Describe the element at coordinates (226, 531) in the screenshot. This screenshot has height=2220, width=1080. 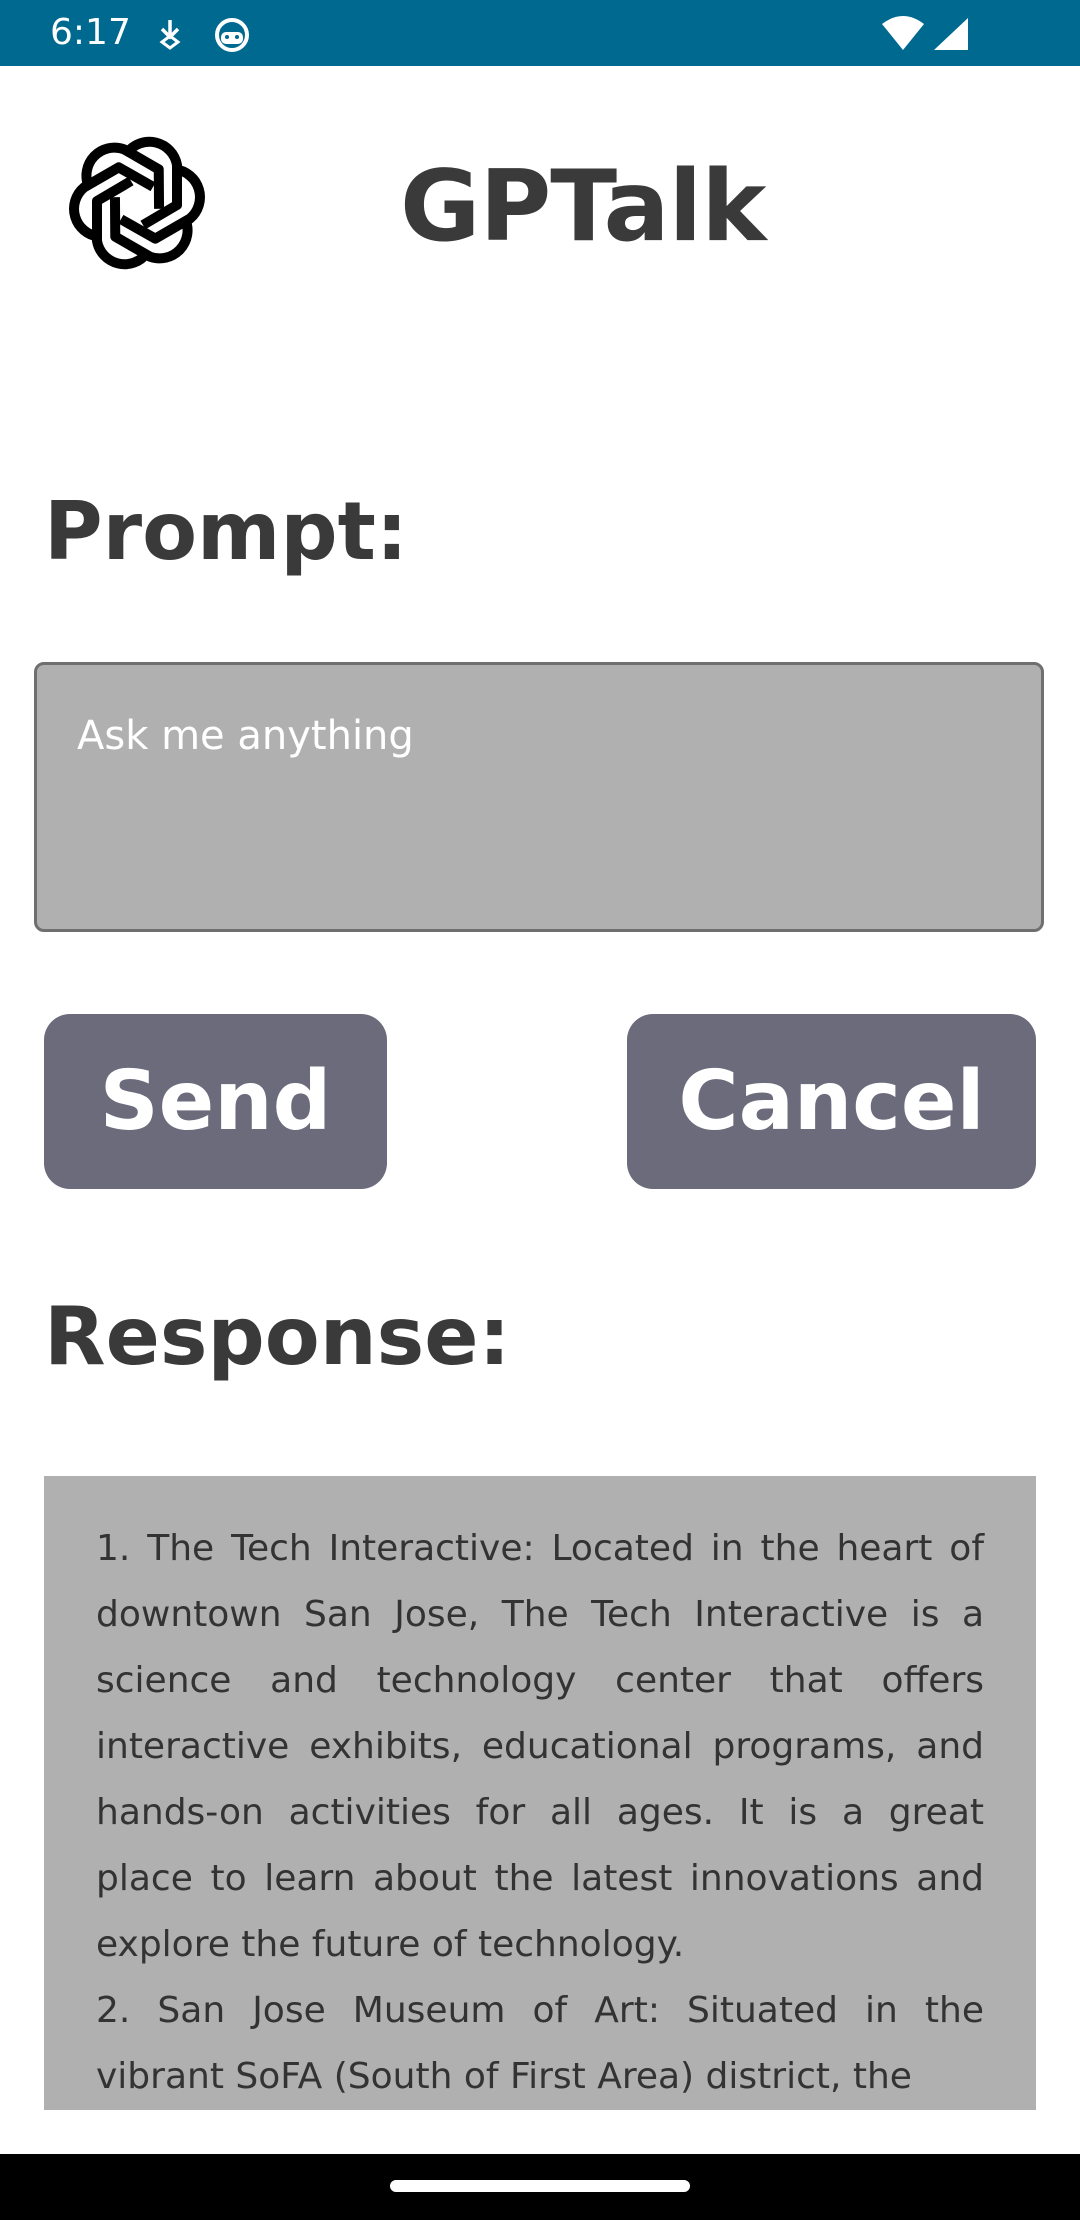
I see `prompt-label: Prompt:` at that location.